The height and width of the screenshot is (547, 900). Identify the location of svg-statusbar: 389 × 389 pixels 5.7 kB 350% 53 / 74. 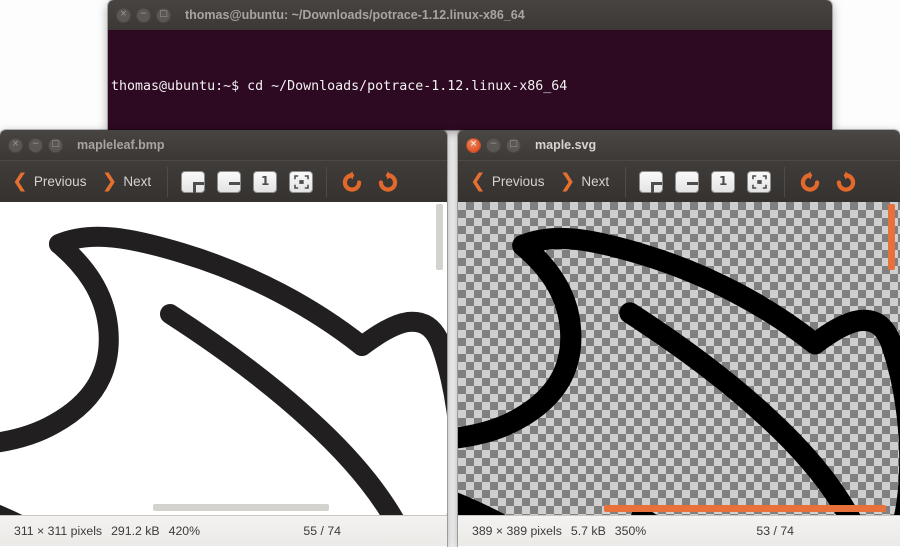
(679, 530).